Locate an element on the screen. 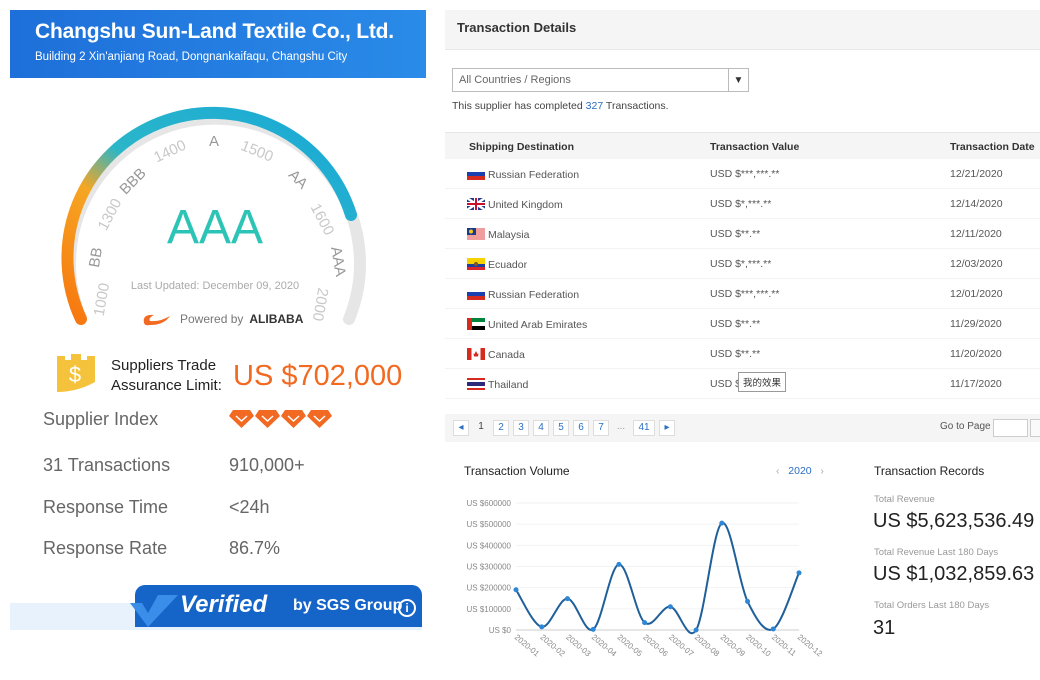 This screenshot has height=680, width=1040. gauge-label: A is located at coordinates (213, 141).